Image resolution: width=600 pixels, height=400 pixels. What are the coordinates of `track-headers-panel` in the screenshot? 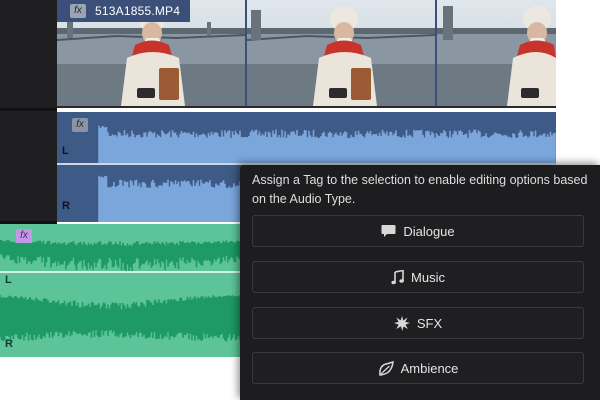 It's located at (28, 112).